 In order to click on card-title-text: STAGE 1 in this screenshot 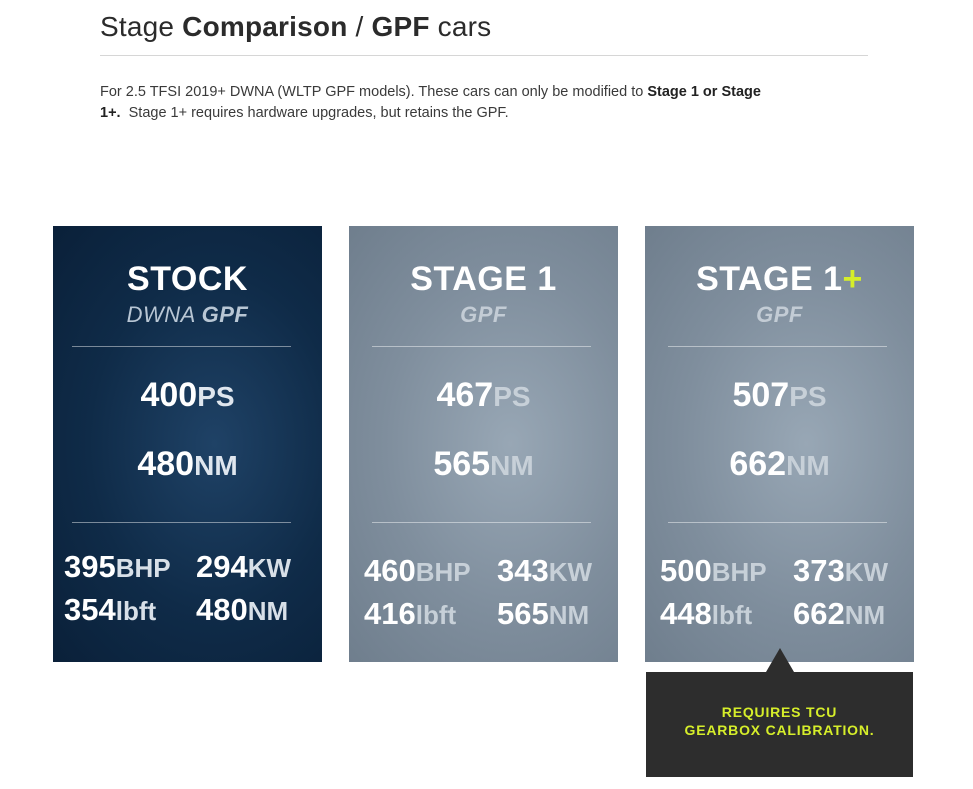, I will do `click(769, 279)`.